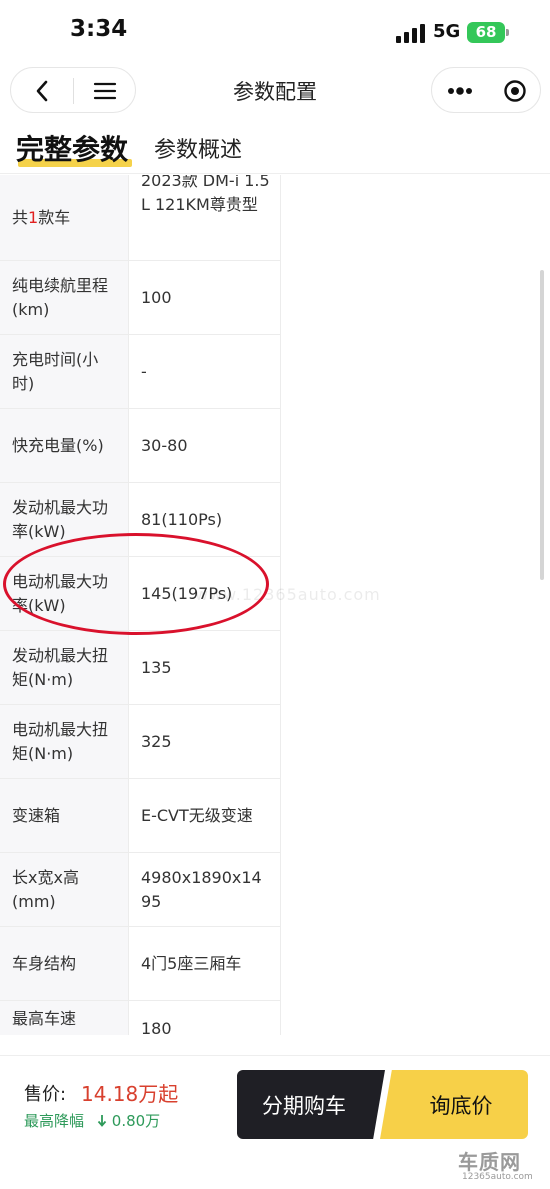 This screenshot has height=1189, width=550. Describe the element at coordinates (64, 667) in the screenshot. I see `param-label: 发动机最大扭矩(N·m)` at that location.